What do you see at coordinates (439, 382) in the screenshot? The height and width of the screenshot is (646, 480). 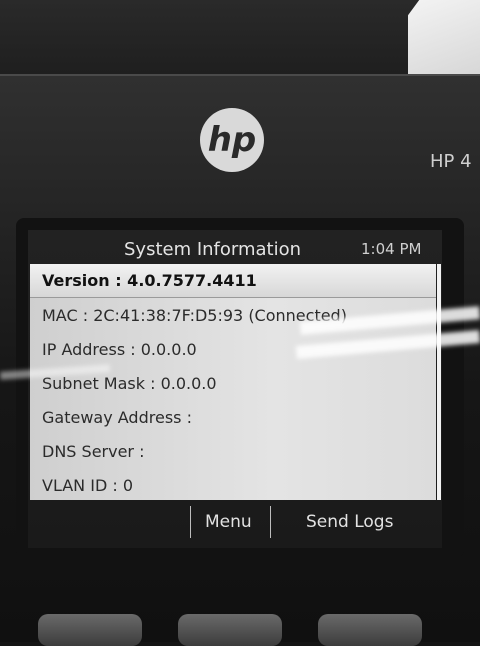 I see `scrollbar` at bounding box center [439, 382].